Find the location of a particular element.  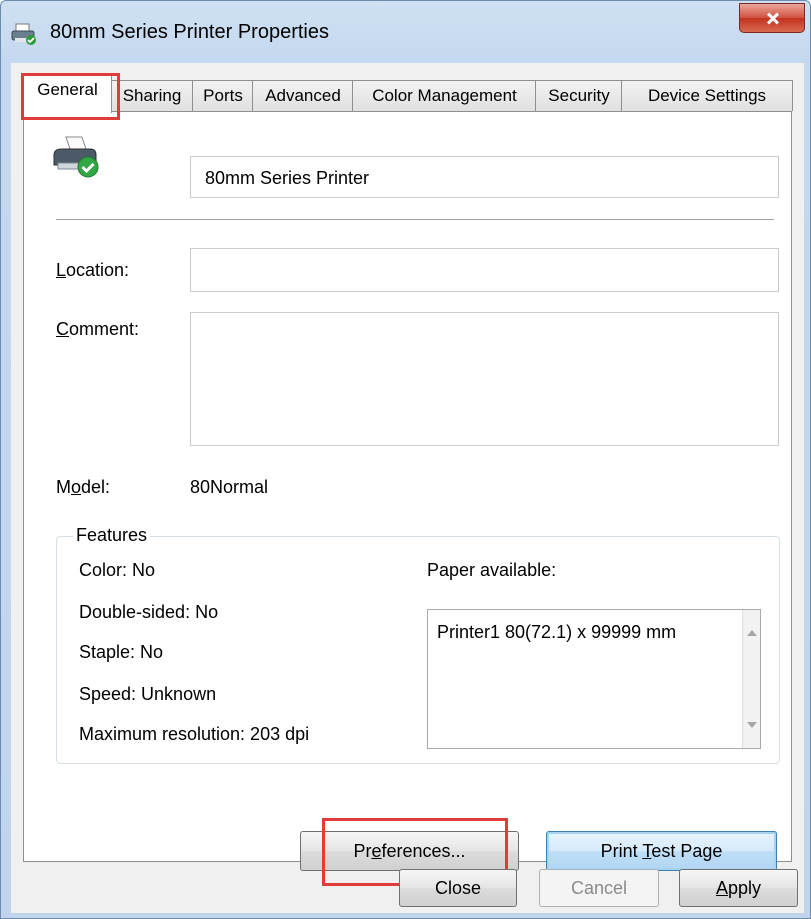

divider is located at coordinates (415, 219).